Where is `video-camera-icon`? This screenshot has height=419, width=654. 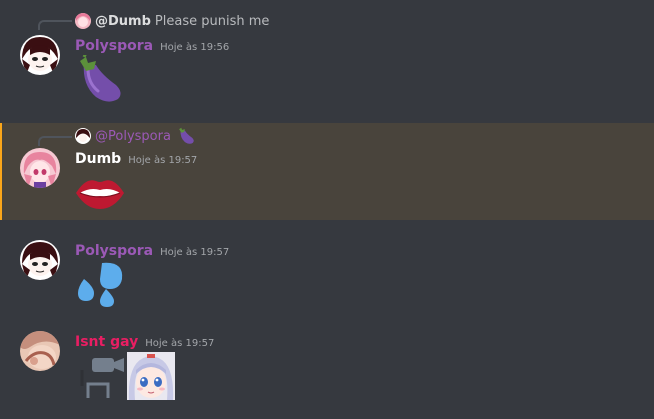 video-camera-icon is located at coordinates (103, 379).